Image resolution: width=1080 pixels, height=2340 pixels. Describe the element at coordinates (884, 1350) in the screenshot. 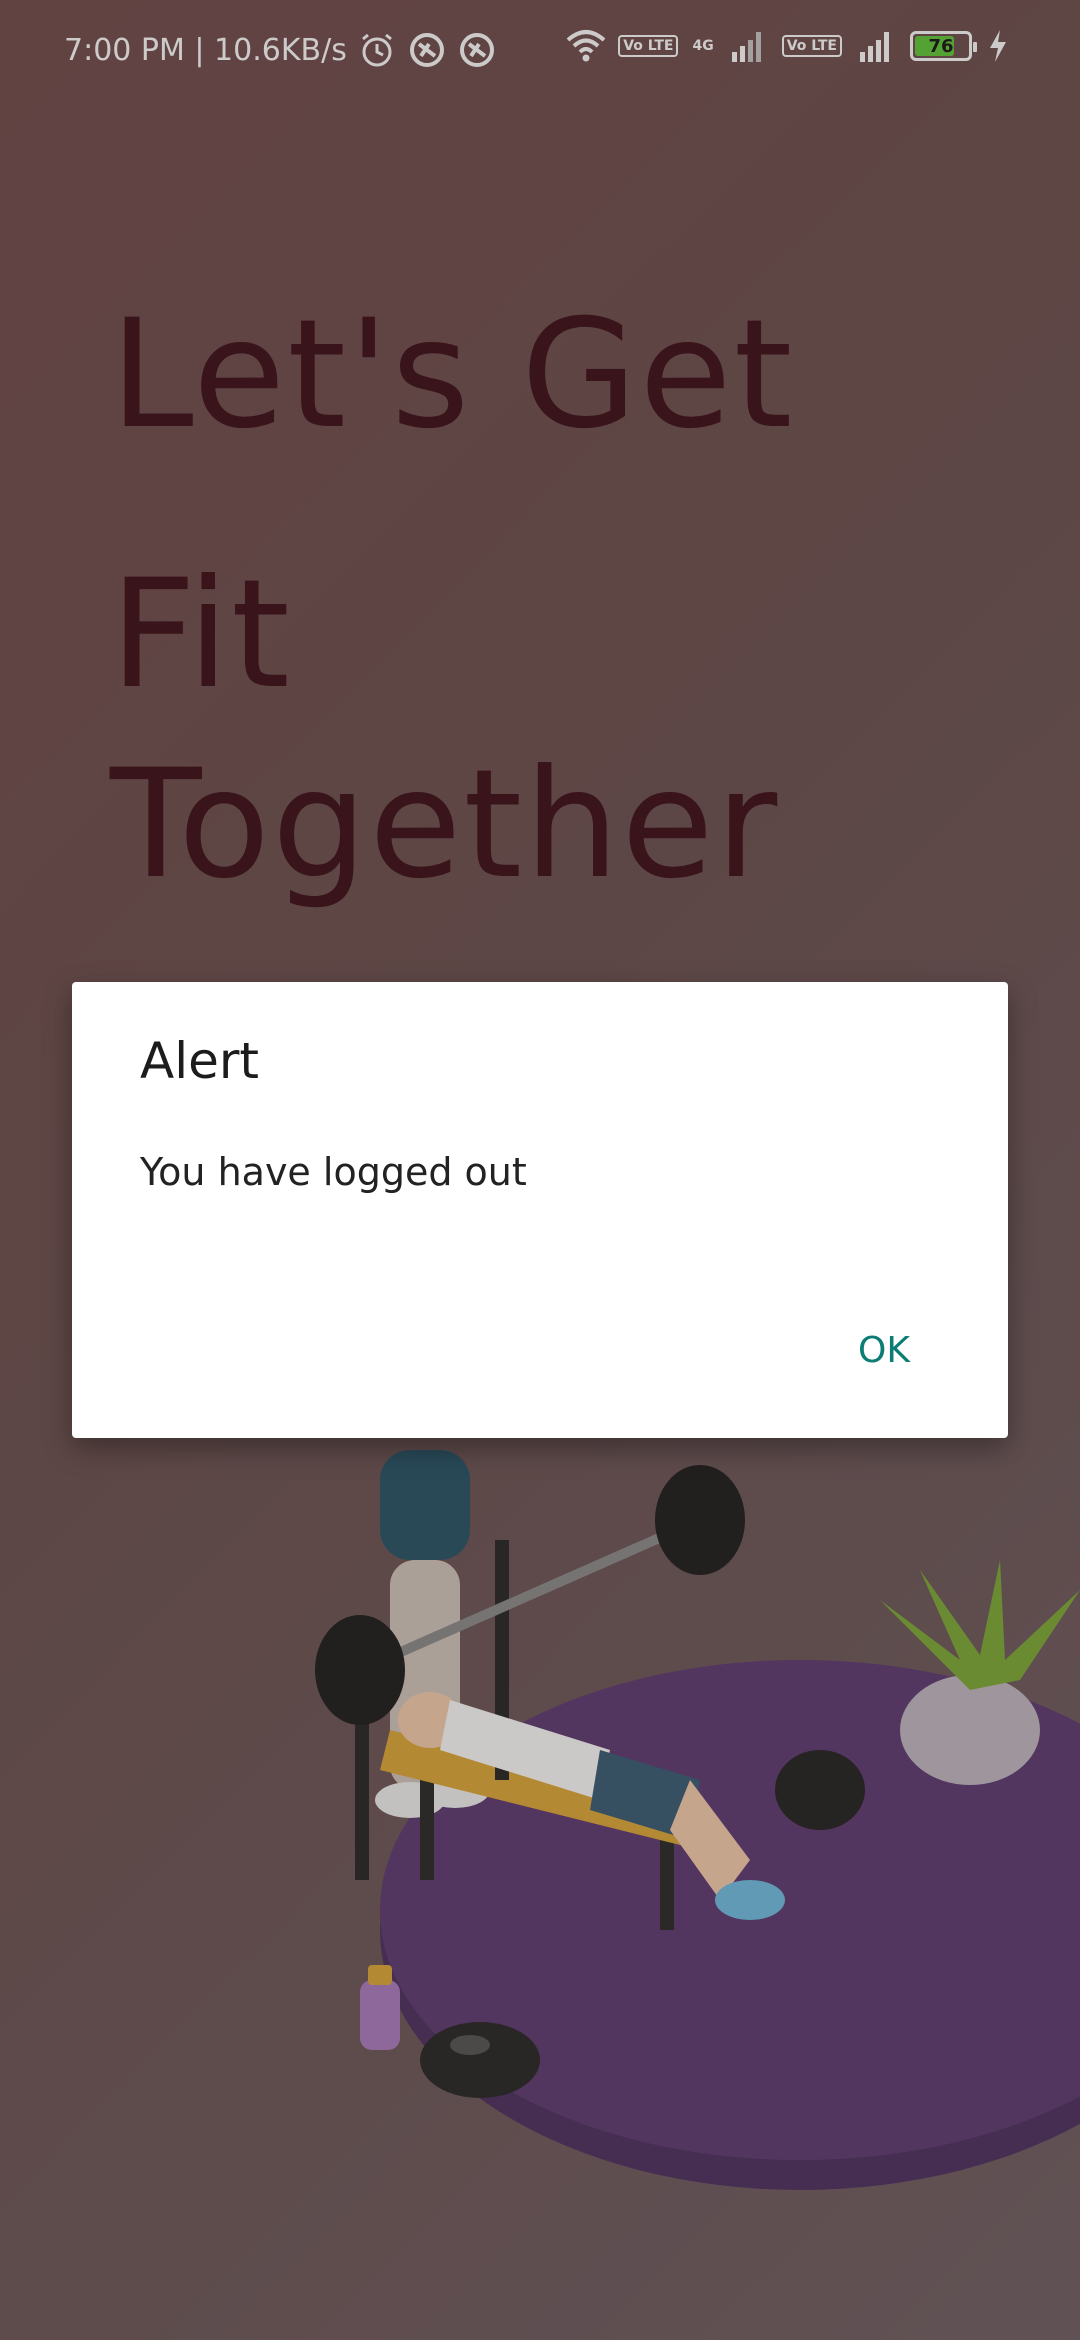

I see `ok-button: OK` at that location.